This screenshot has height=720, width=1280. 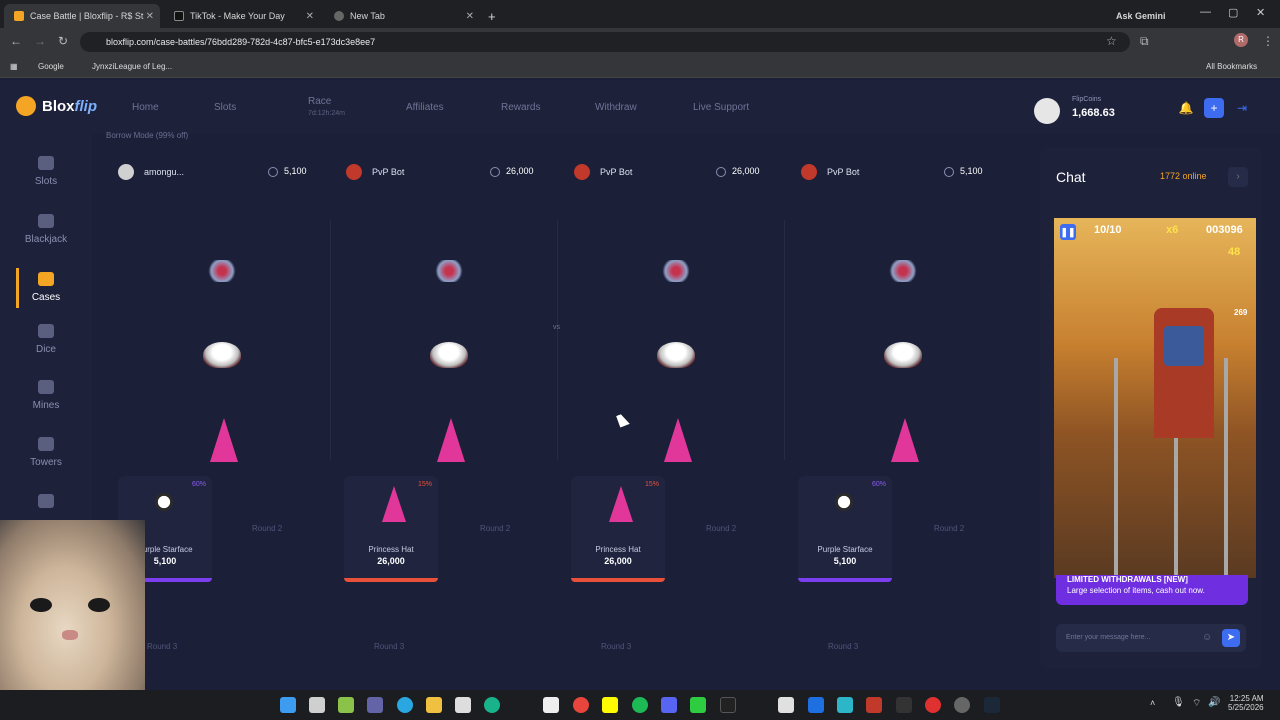 What do you see at coordinates (721, 107) in the screenshot?
I see `nav-live-support: Live Support` at bounding box center [721, 107].